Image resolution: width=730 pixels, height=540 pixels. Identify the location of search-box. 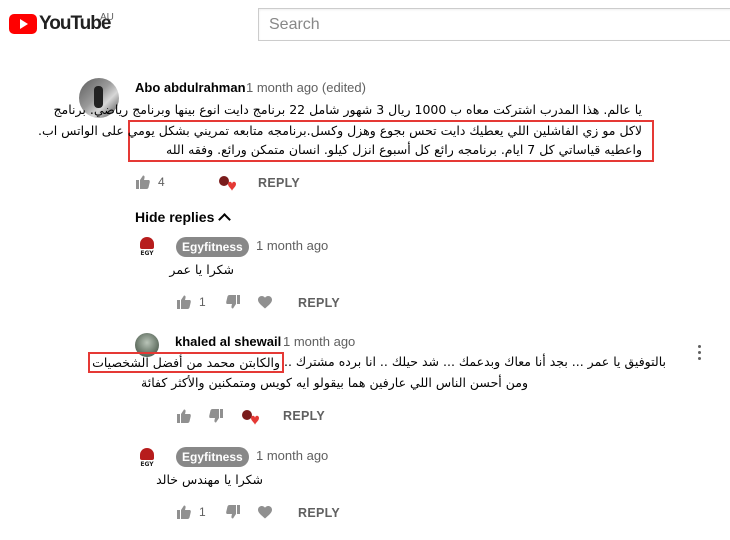
(494, 24).